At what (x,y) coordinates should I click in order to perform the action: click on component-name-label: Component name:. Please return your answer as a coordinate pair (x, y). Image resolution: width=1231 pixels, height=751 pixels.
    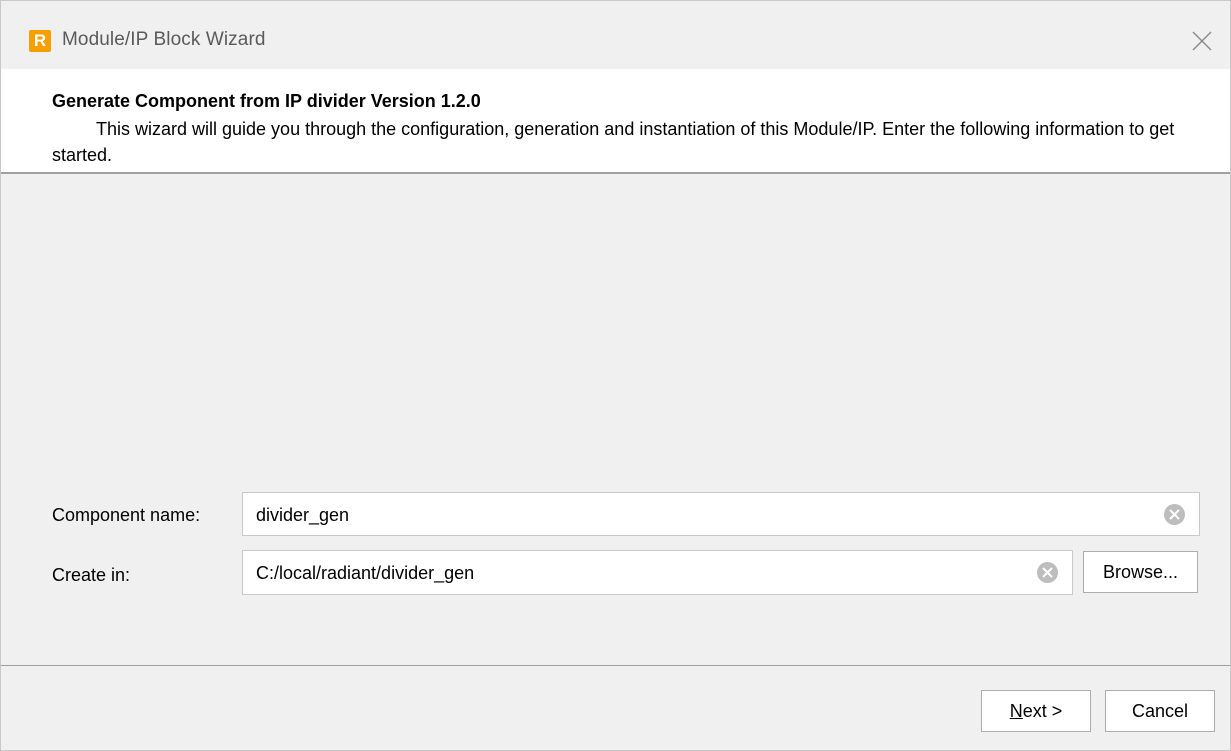
    Looking at the image, I should click on (126, 515).